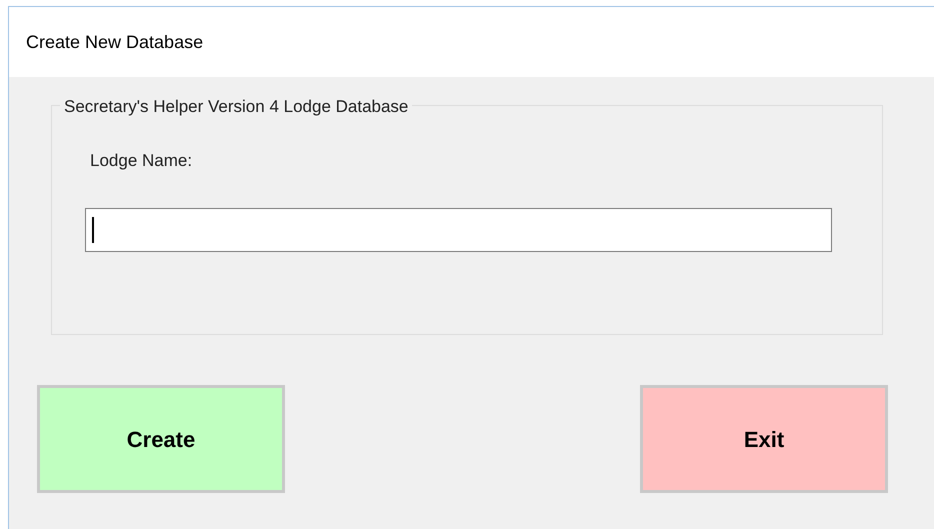  Describe the element at coordinates (458, 230) in the screenshot. I see `lodge-name-field` at that location.